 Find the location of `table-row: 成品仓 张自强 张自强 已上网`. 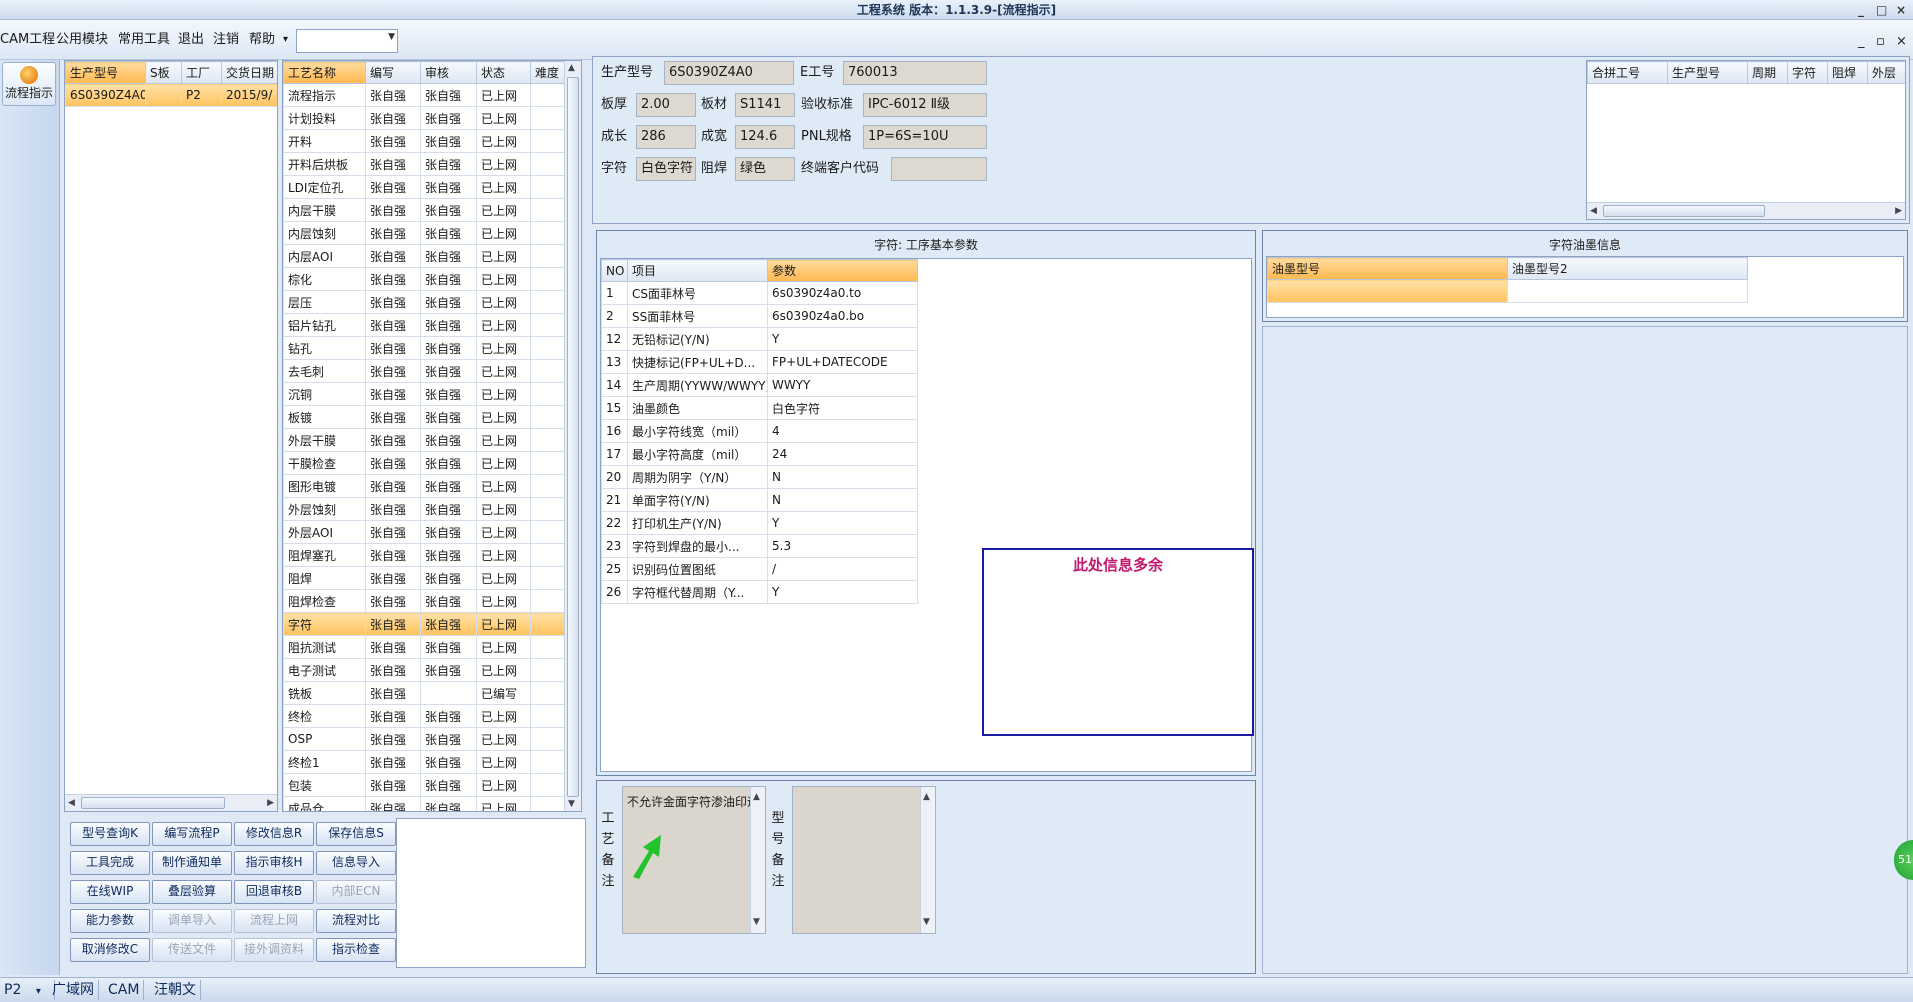

table-row: 成品仓 张自强 张自强 已上网 is located at coordinates (424, 803).